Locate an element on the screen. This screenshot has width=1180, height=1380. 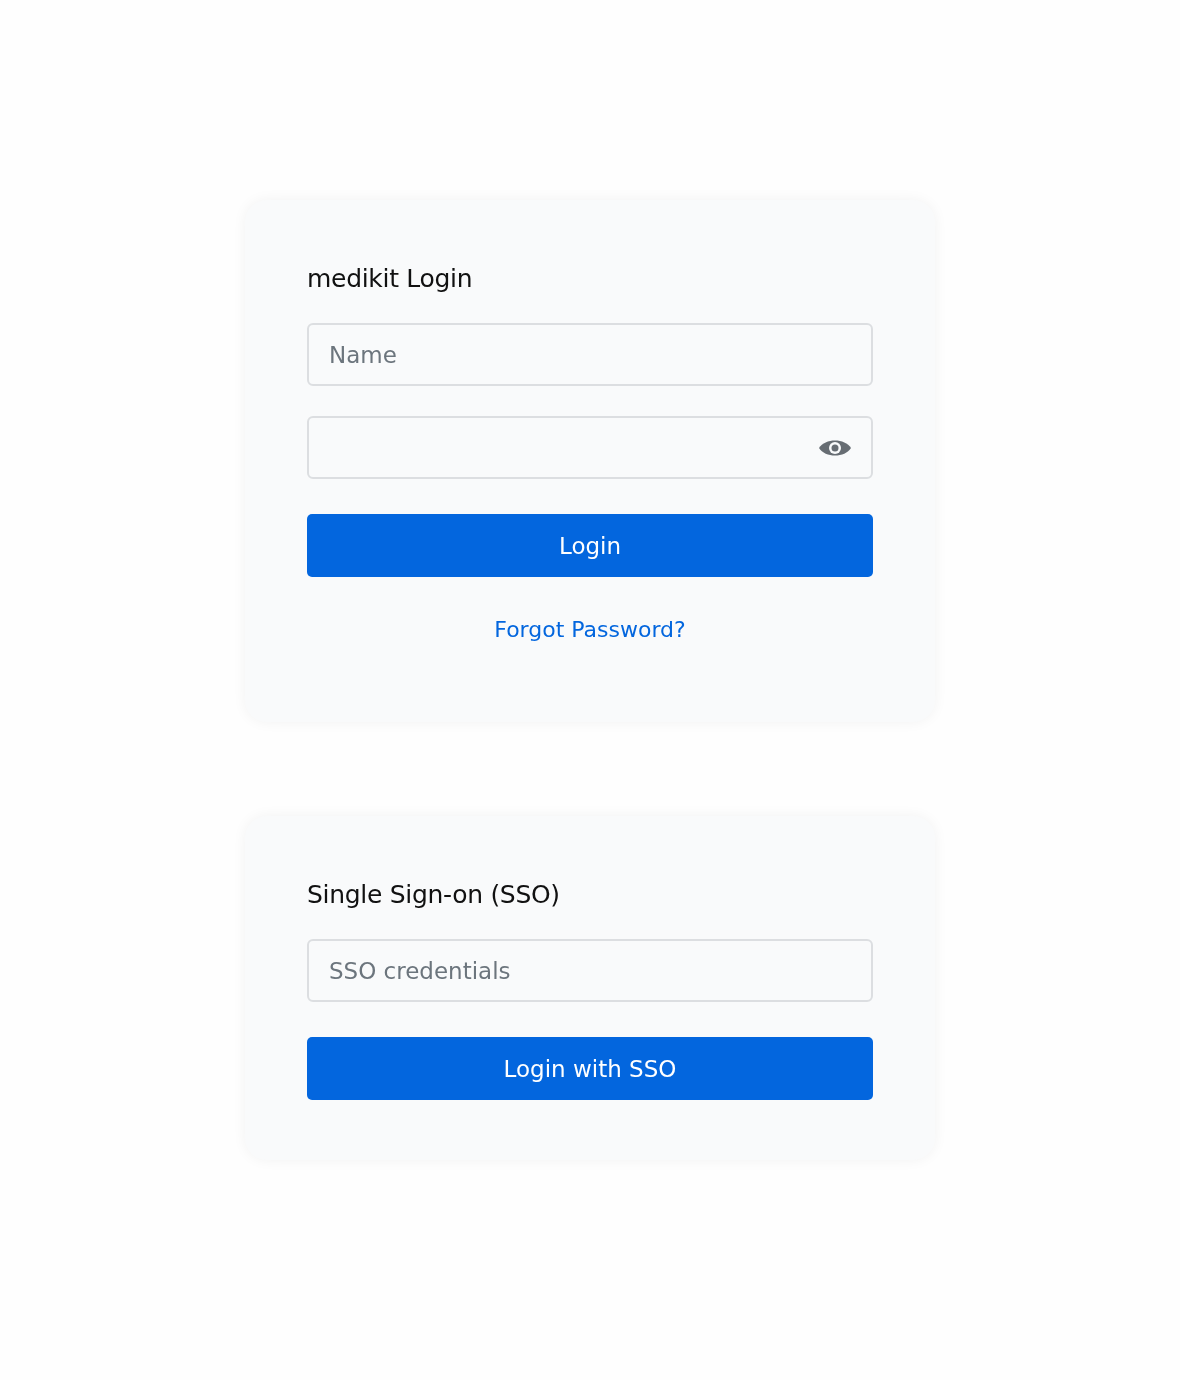
password-field is located at coordinates (590, 447).